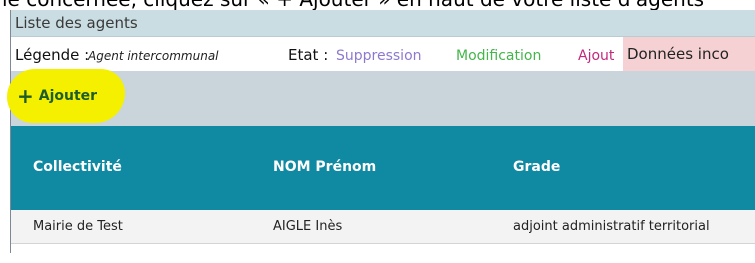 This screenshot has height=263, width=755. What do you see at coordinates (76, 23) in the screenshot?
I see `panel-title: Liste des agents` at bounding box center [76, 23].